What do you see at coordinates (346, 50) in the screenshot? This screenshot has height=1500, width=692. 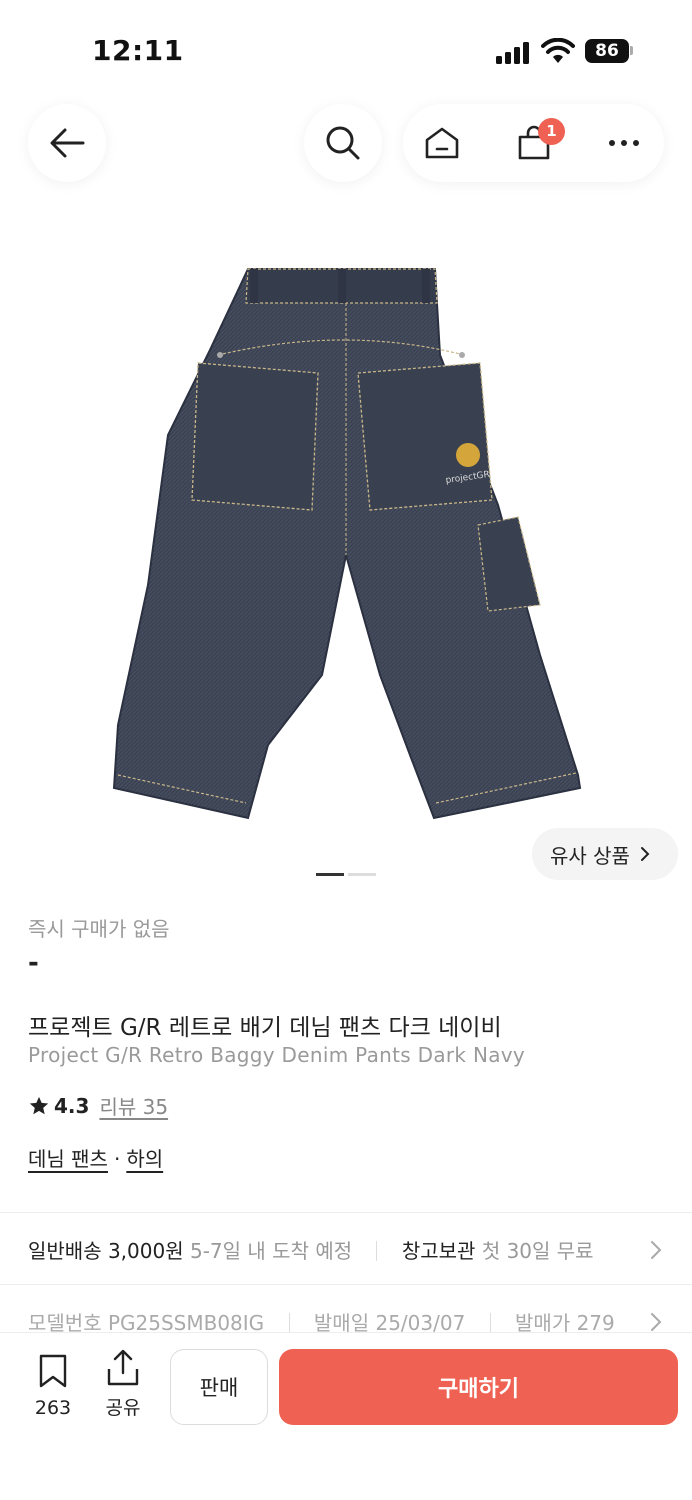 I see `status-bar: 12:11 86` at bounding box center [346, 50].